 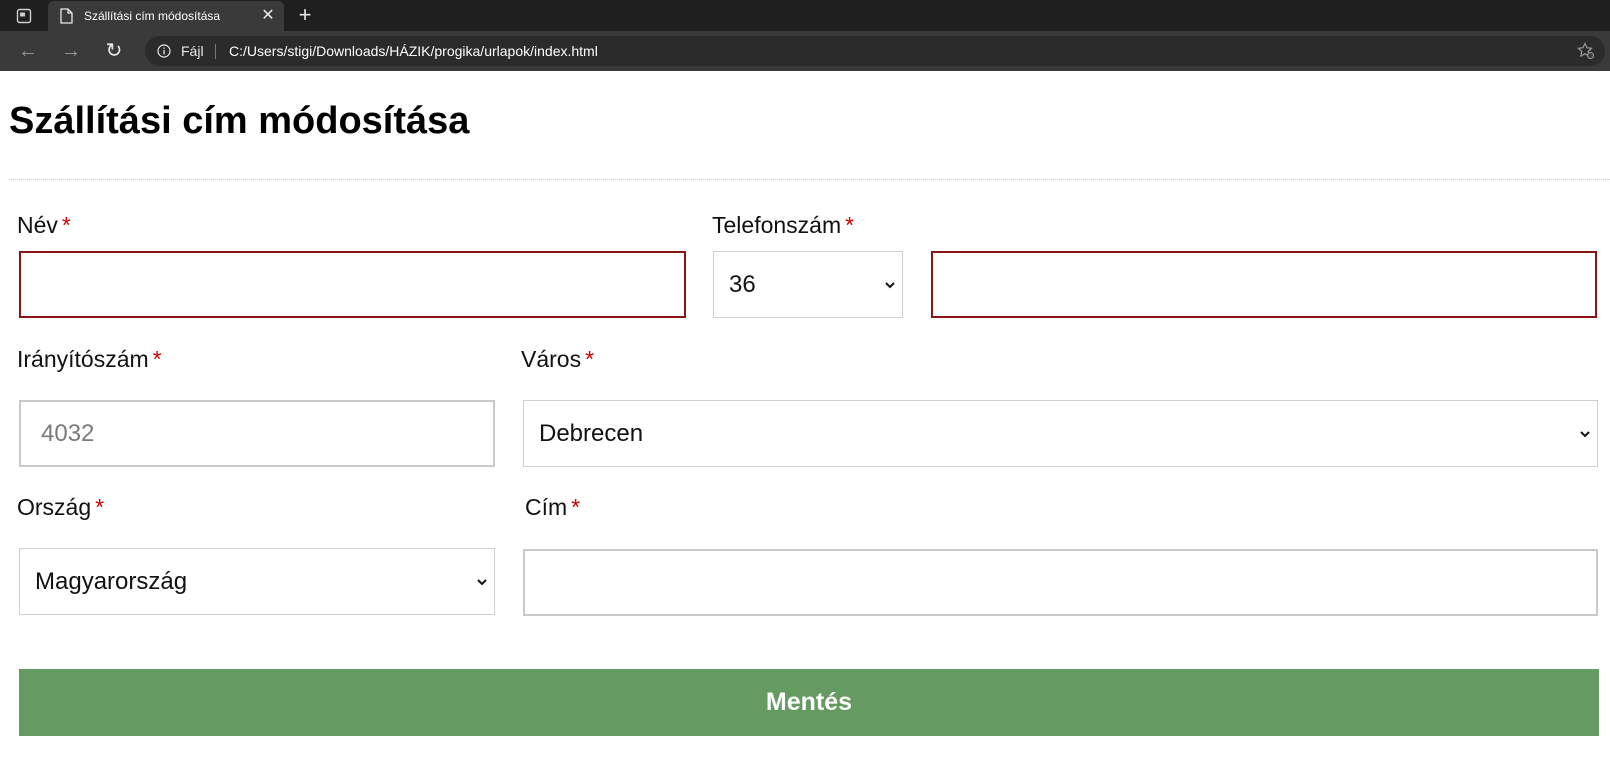 What do you see at coordinates (25, 16) in the screenshot?
I see `tab-actions-icon` at bounding box center [25, 16].